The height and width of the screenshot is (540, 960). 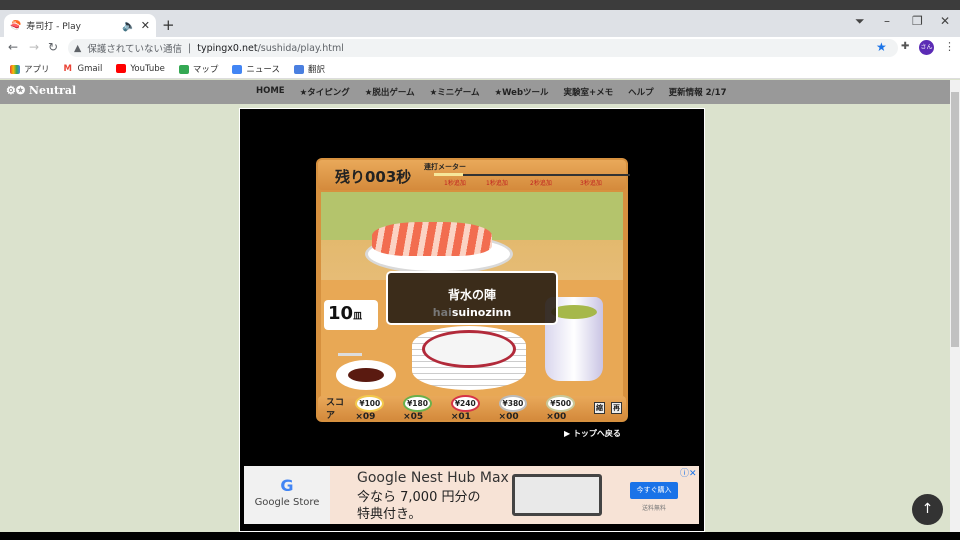 I want to click on plate-price: ¥240, so click(x=465, y=403).